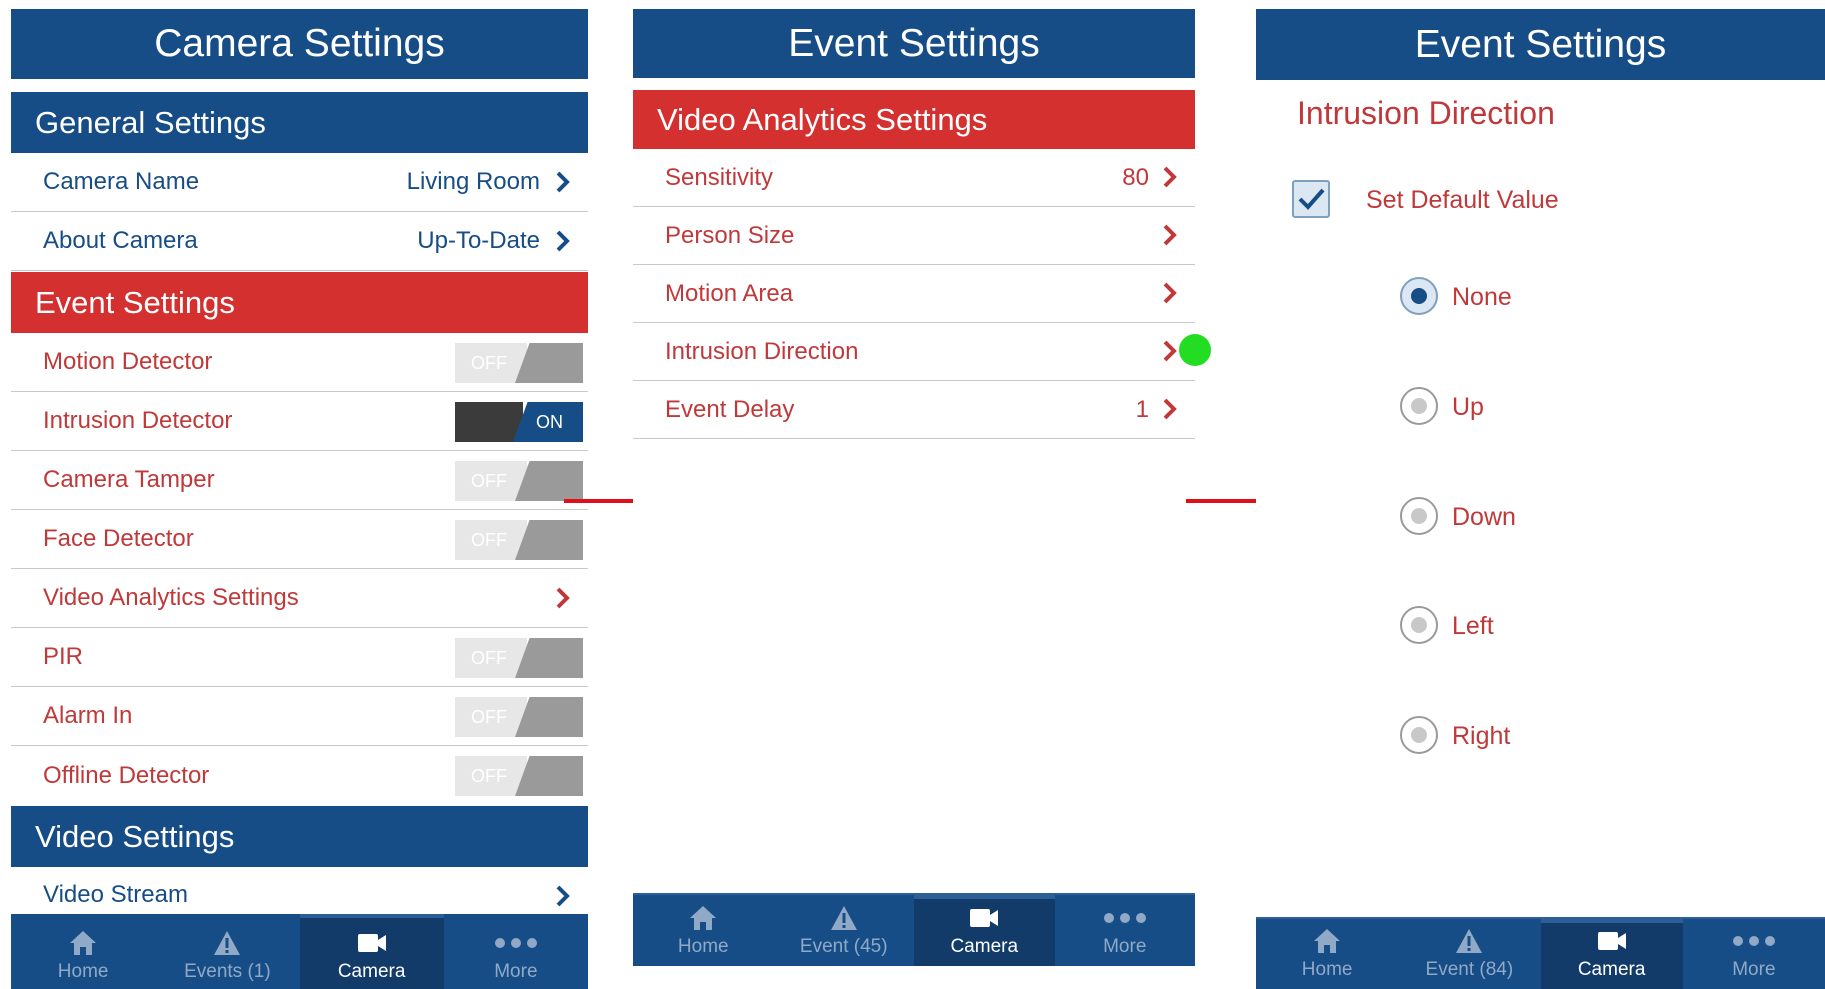 The image size is (1825, 989). What do you see at coordinates (1462, 200) in the screenshot?
I see `checkbox-label: Set Default Value` at bounding box center [1462, 200].